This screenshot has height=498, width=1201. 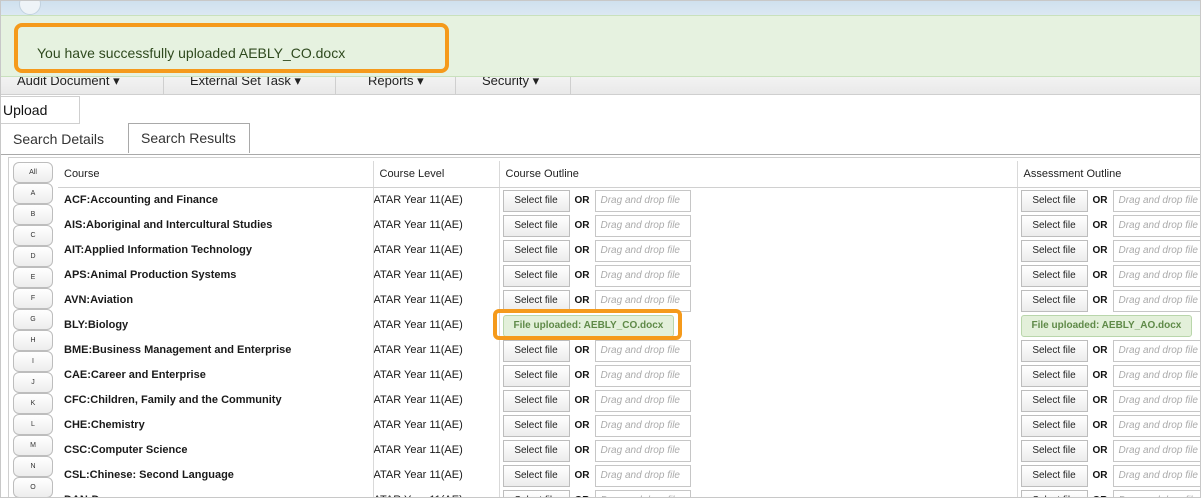 What do you see at coordinates (216, 424) in the screenshot?
I see `course-name: CHE:Chemistry` at bounding box center [216, 424].